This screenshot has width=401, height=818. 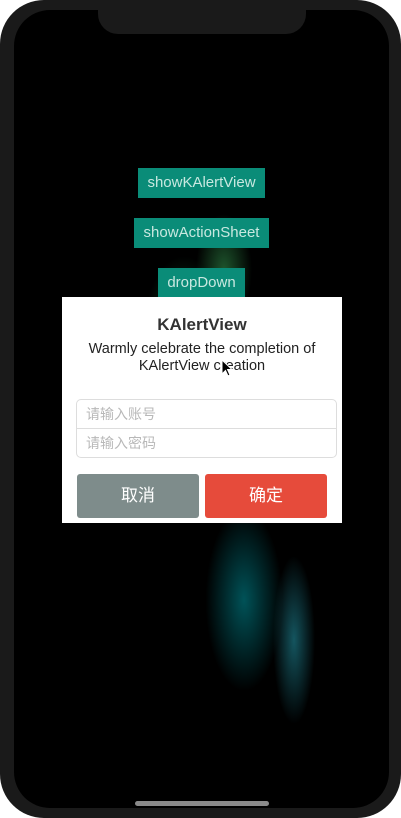 What do you see at coordinates (206, 443) in the screenshot?
I see `password-input` at bounding box center [206, 443].